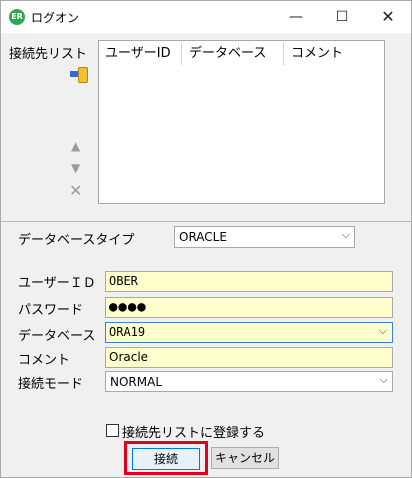 The image size is (412, 478). Describe the element at coordinates (245, 458) in the screenshot. I see `cancel-button: キャンセル` at that location.